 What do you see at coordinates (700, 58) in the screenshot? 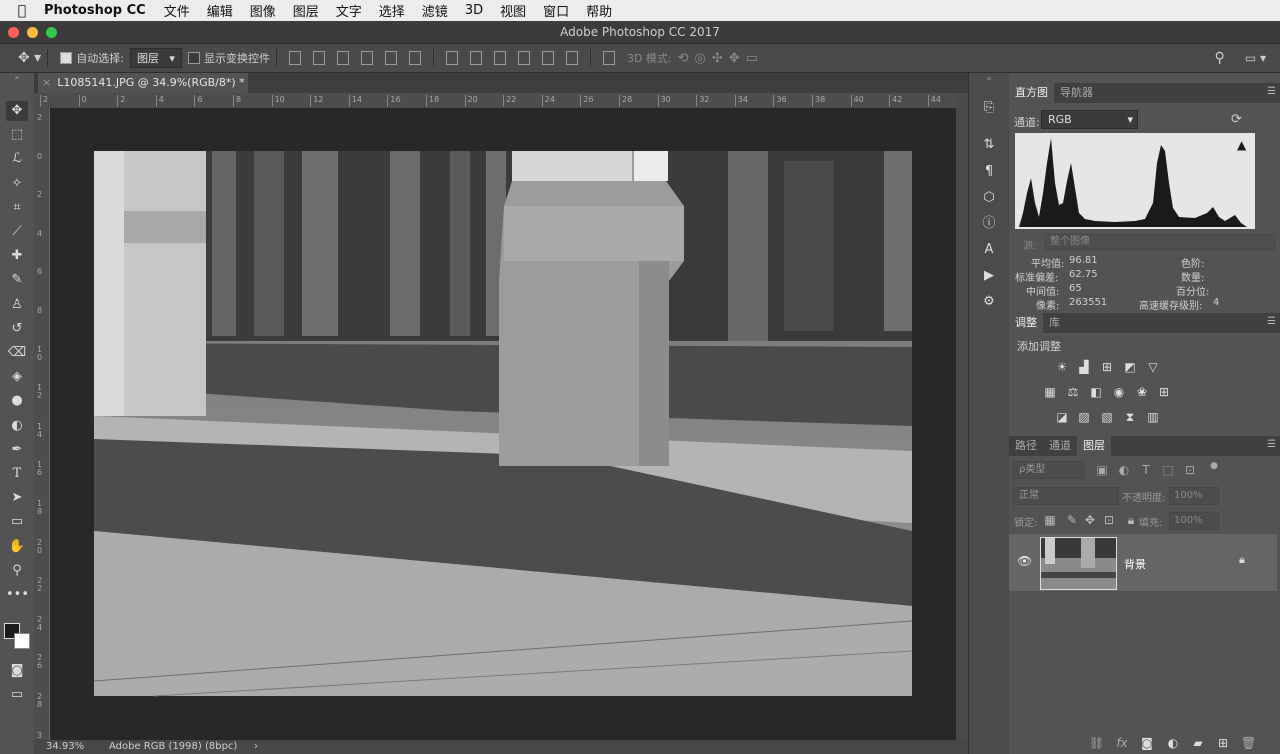
I see `3d-roll-icon: ◎` at bounding box center [700, 58].